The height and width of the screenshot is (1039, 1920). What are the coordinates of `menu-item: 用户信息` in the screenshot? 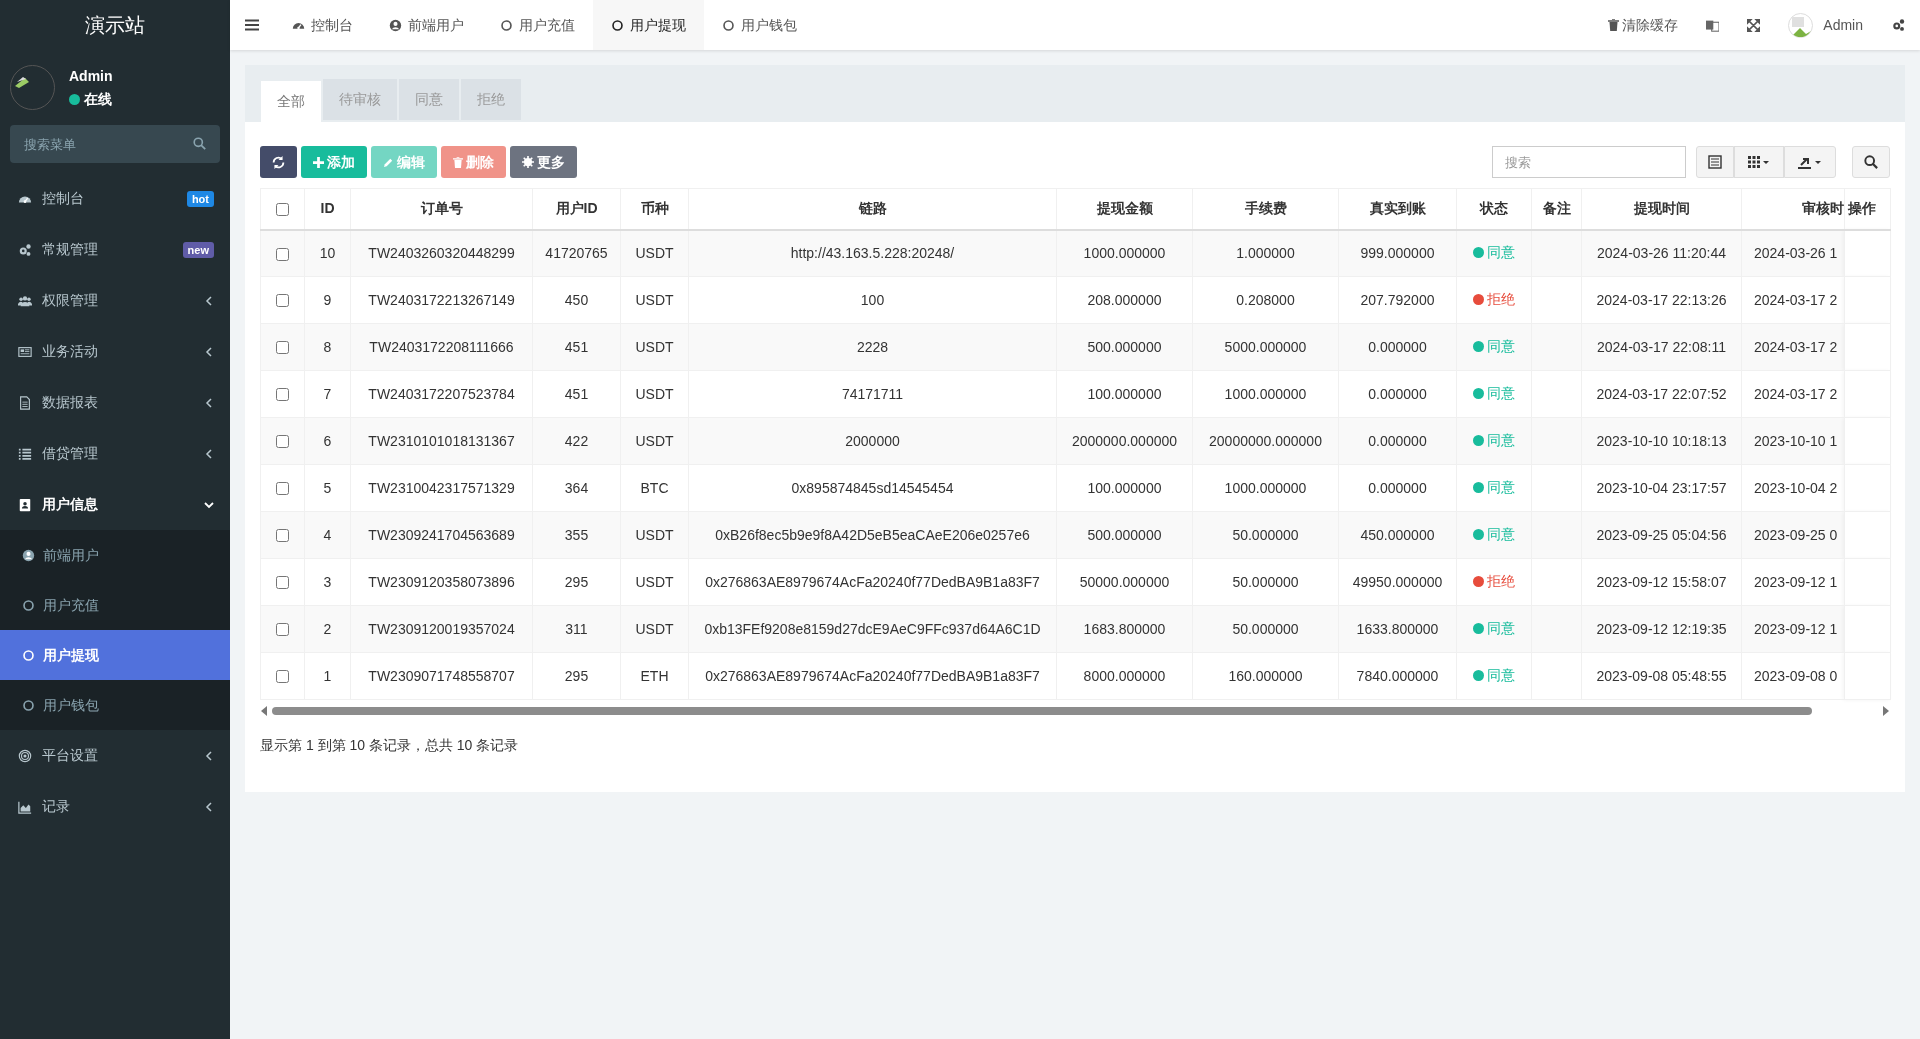 It's located at (115, 504).